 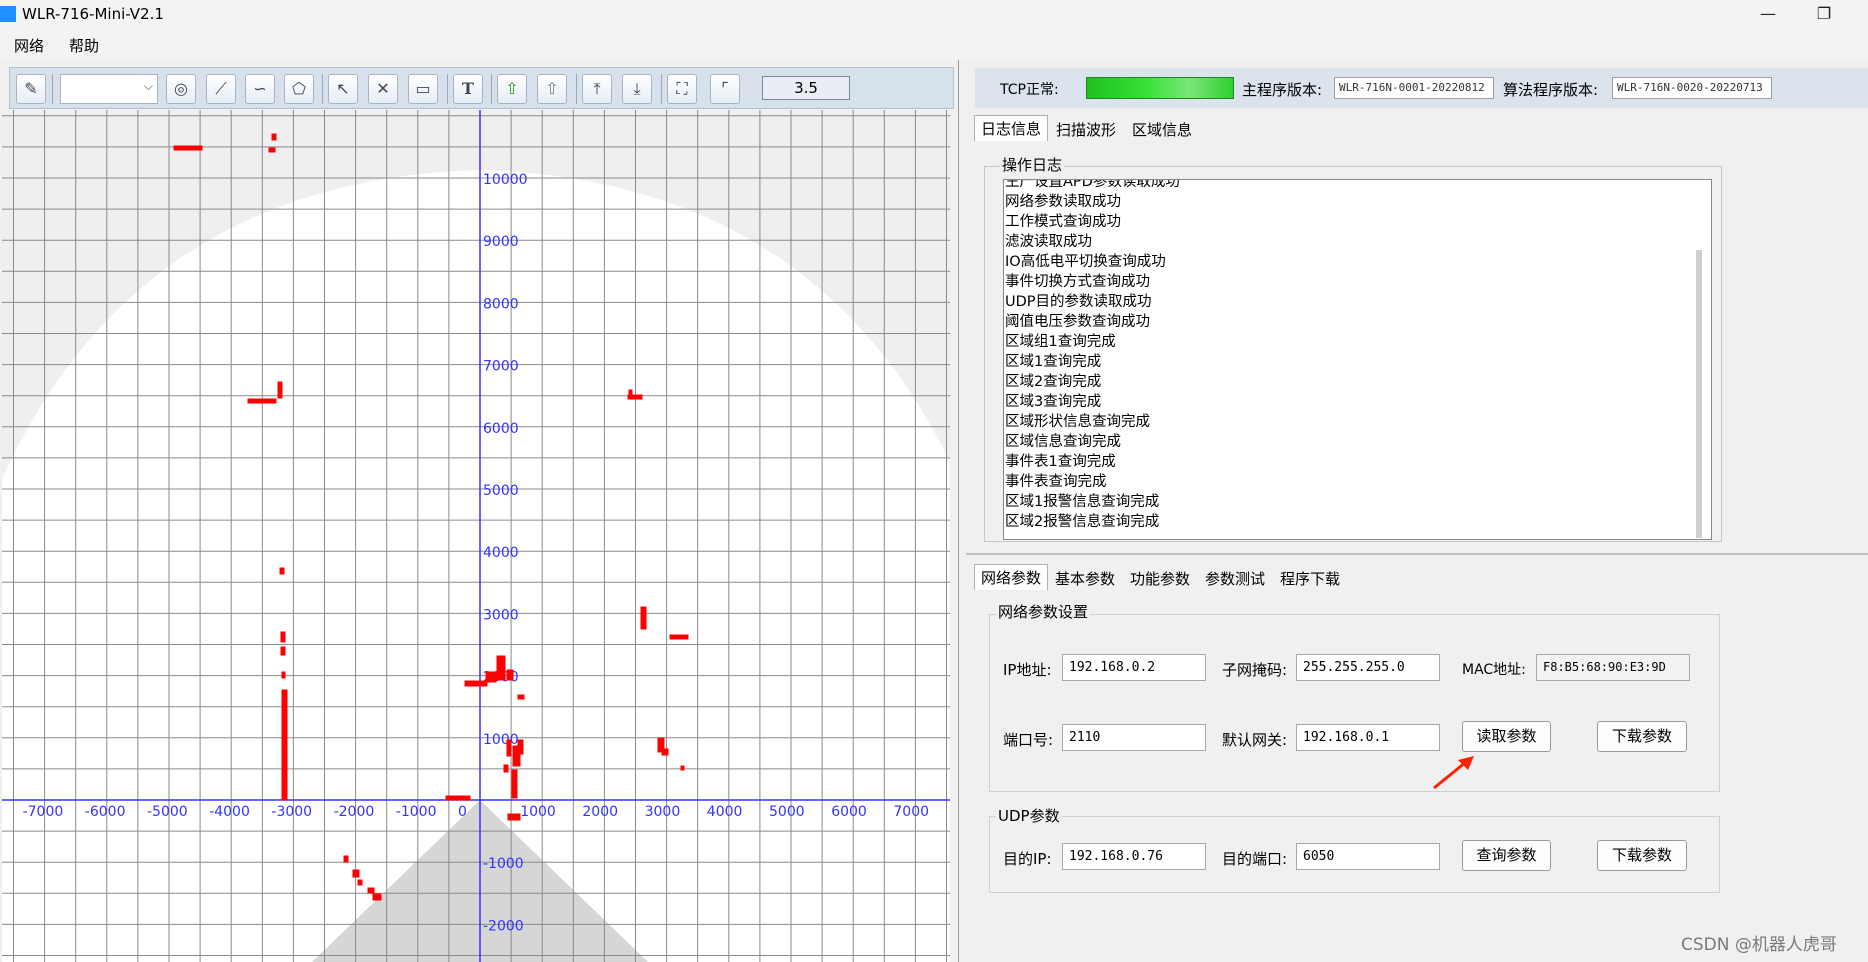 What do you see at coordinates (552, 89) in the screenshot?
I see `upload-gray-icon: ⇧` at bounding box center [552, 89].